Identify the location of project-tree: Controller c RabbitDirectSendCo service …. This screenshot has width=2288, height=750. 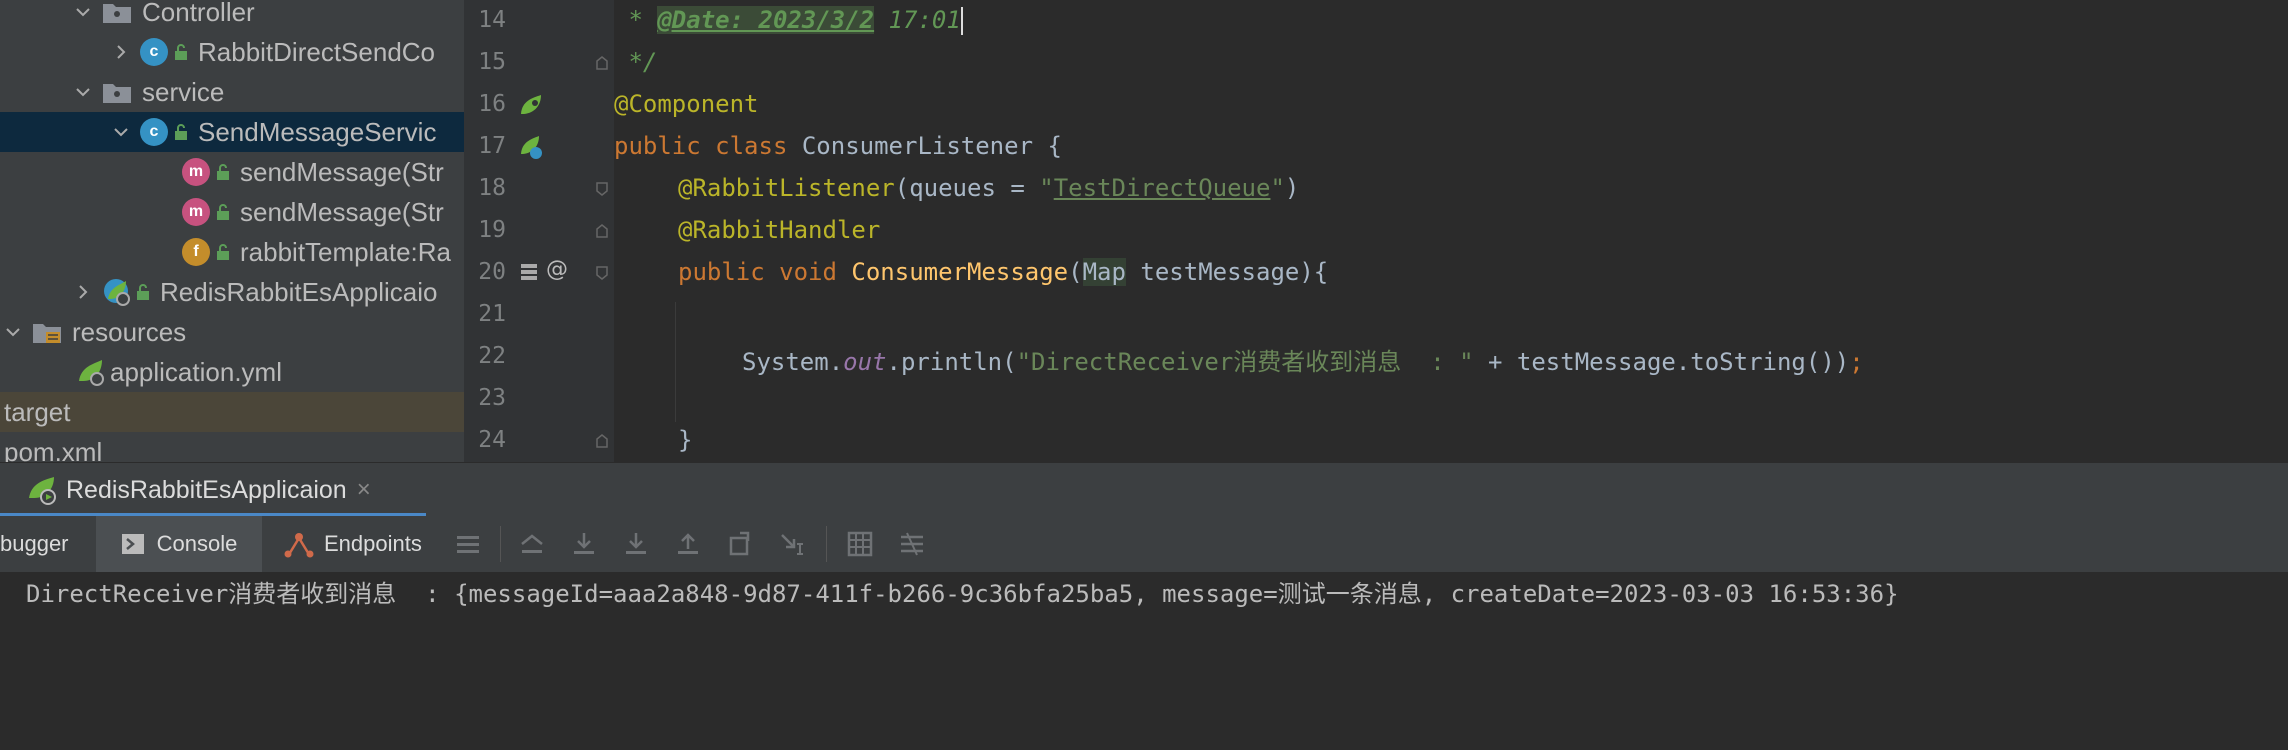
(232, 231).